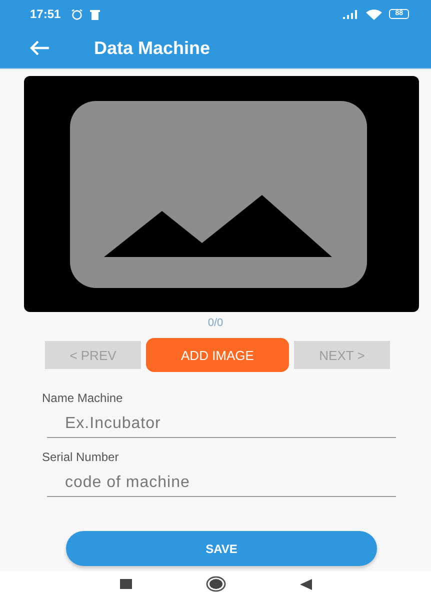 Image resolution: width=431 pixels, height=599 pixels. What do you see at coordinates (215, 324) in the screenshot?
I see `image-counter: 0/0` at bounding box center [215, 324].